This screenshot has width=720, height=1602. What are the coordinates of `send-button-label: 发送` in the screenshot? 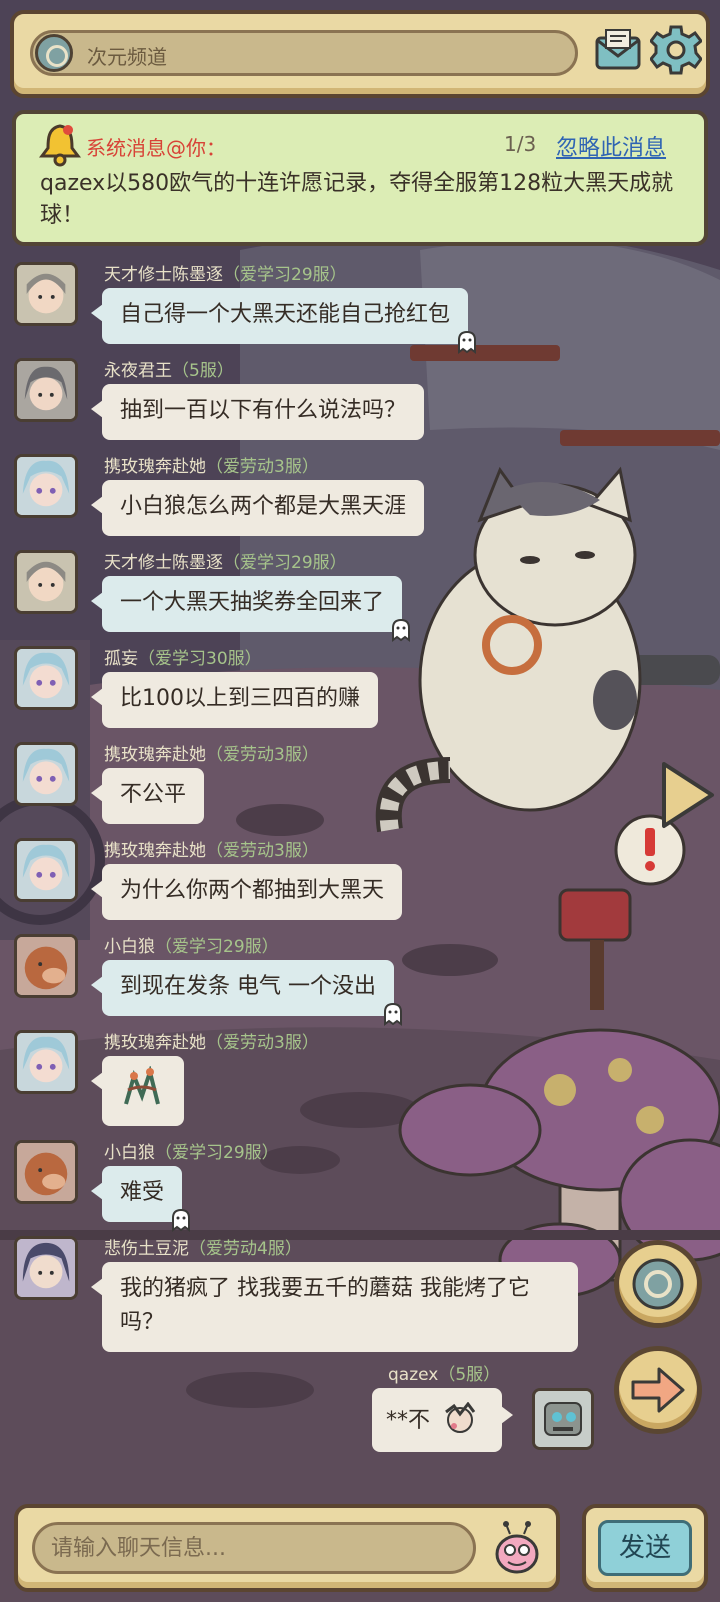 It's located at (645, 1548).